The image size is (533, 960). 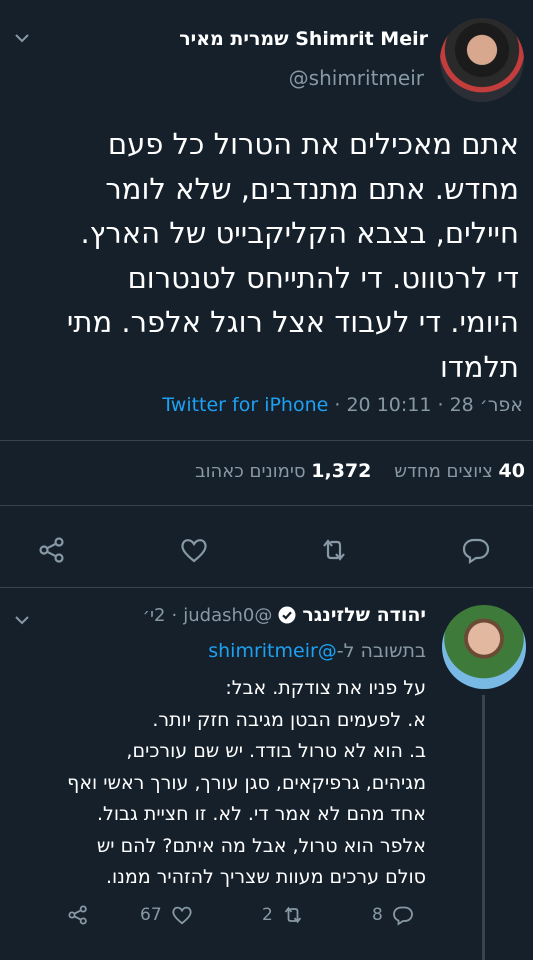 I want to click on tweet-text-line: די לרטווט. די להתייחס לטנטרום, so click(x=323, y=277).